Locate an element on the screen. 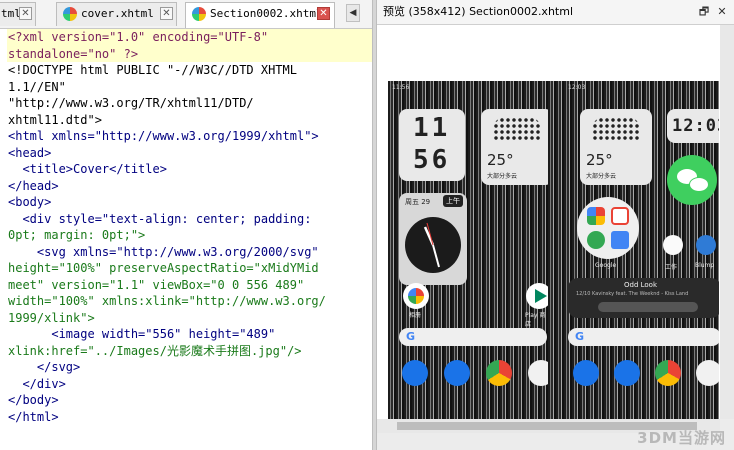  code-line: <head> is located at coordinates (30, 152).